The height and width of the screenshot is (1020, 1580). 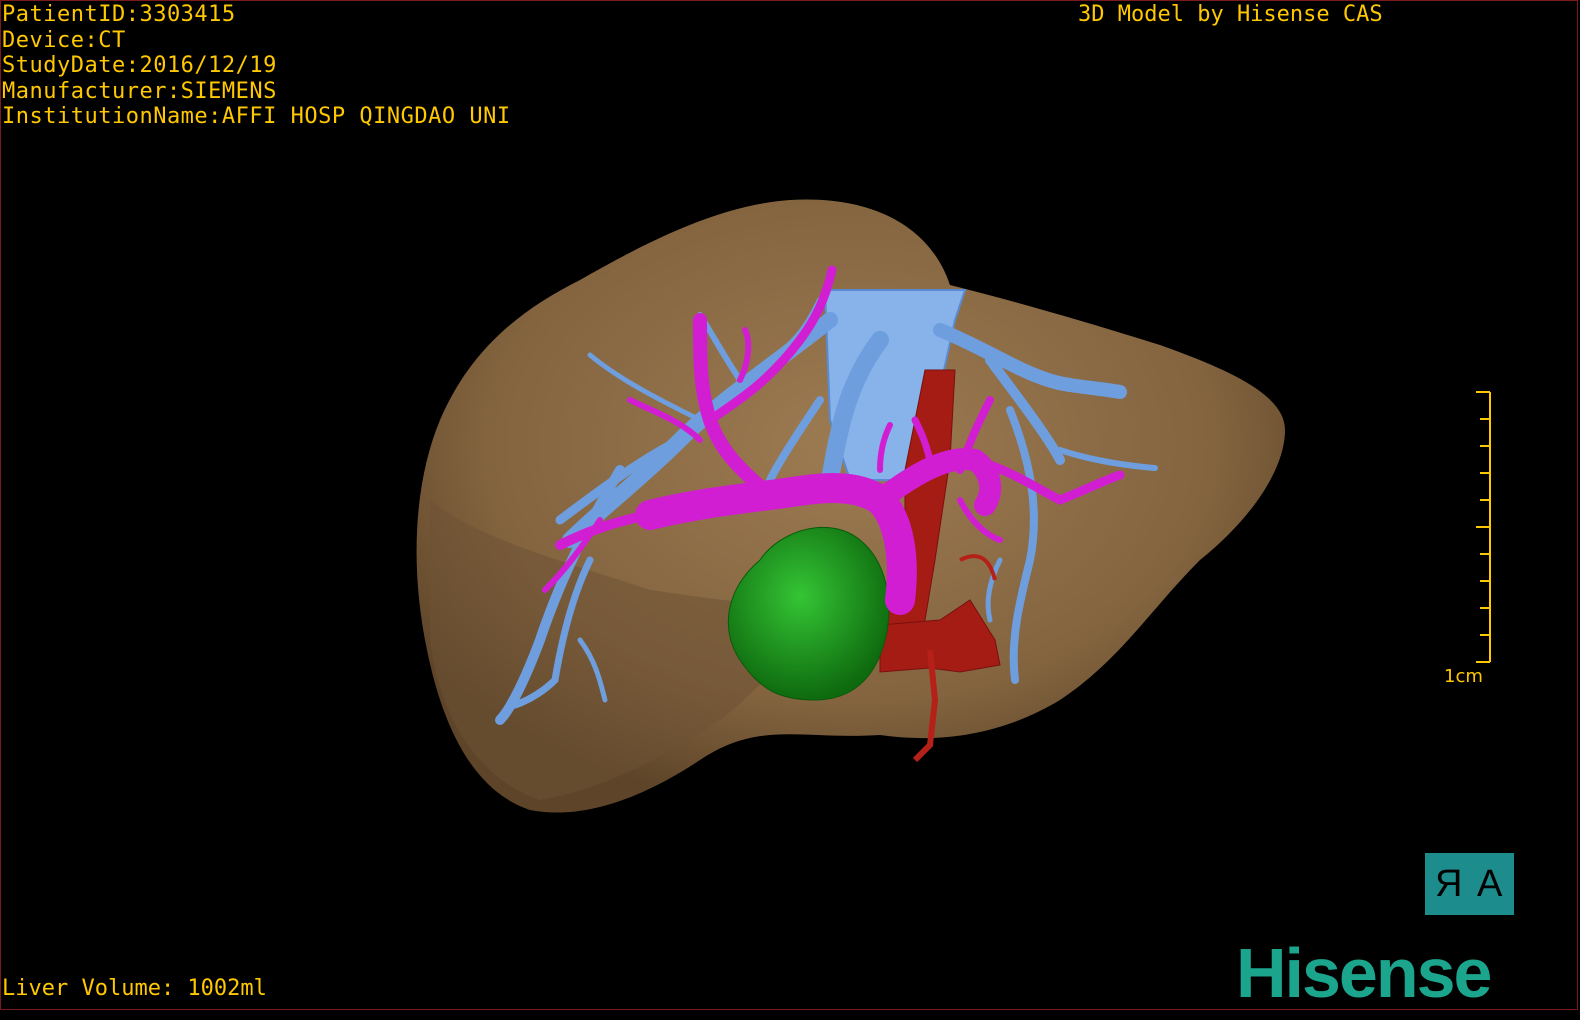 I want to click on institution-name: InstitutionName:AFFI HOSP QINGDAO UNI, so click(x=256, y=116).